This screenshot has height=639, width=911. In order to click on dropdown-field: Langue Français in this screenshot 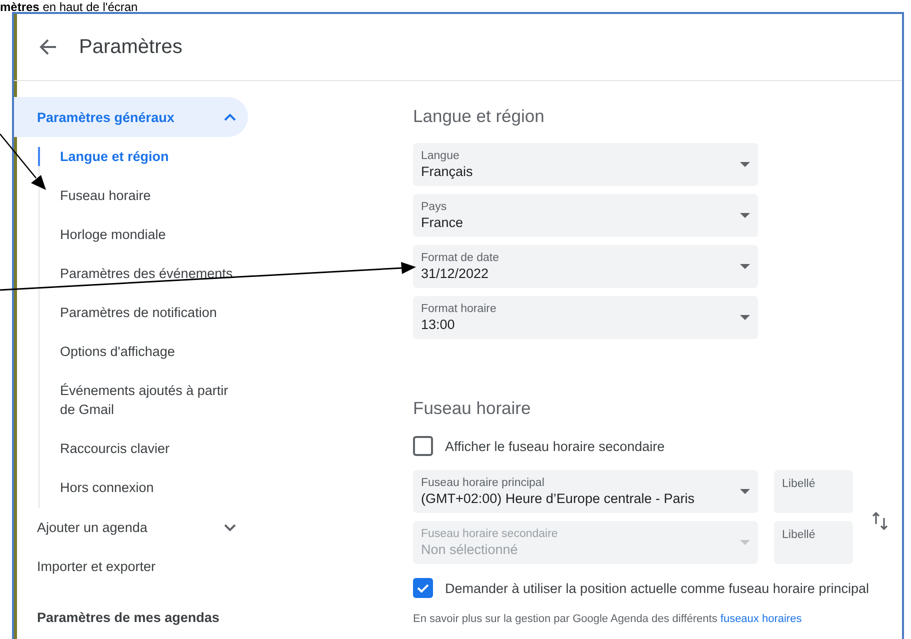, I will do `click(585, 164)`.